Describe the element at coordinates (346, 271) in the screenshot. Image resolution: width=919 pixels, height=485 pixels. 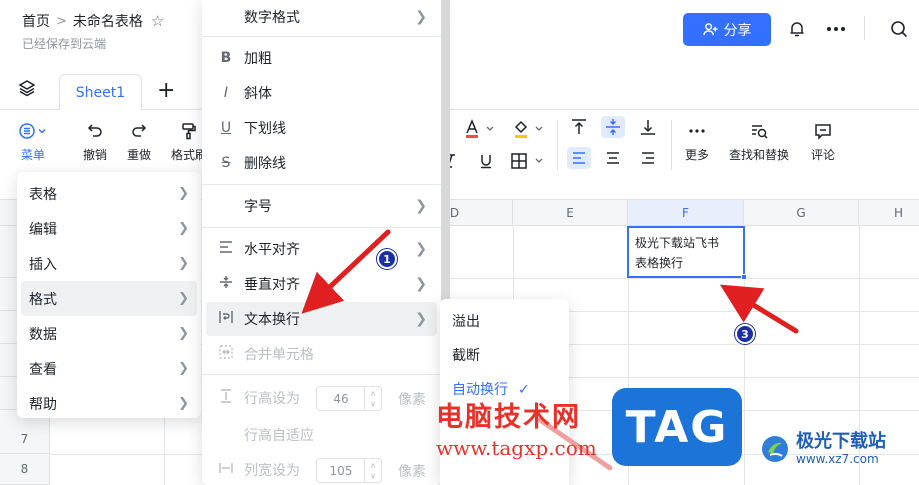
I see `arrow-to-text-wrap` at that location.